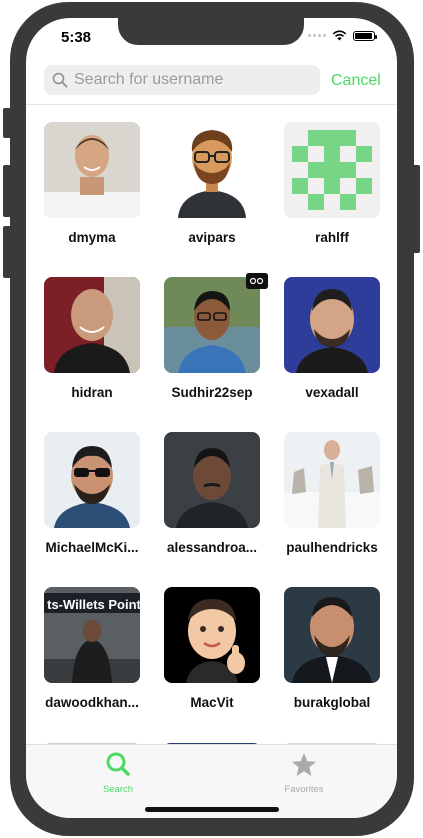  Describe the element at coordinates (211, 31) in the screenshot. I see `notch` at that location.